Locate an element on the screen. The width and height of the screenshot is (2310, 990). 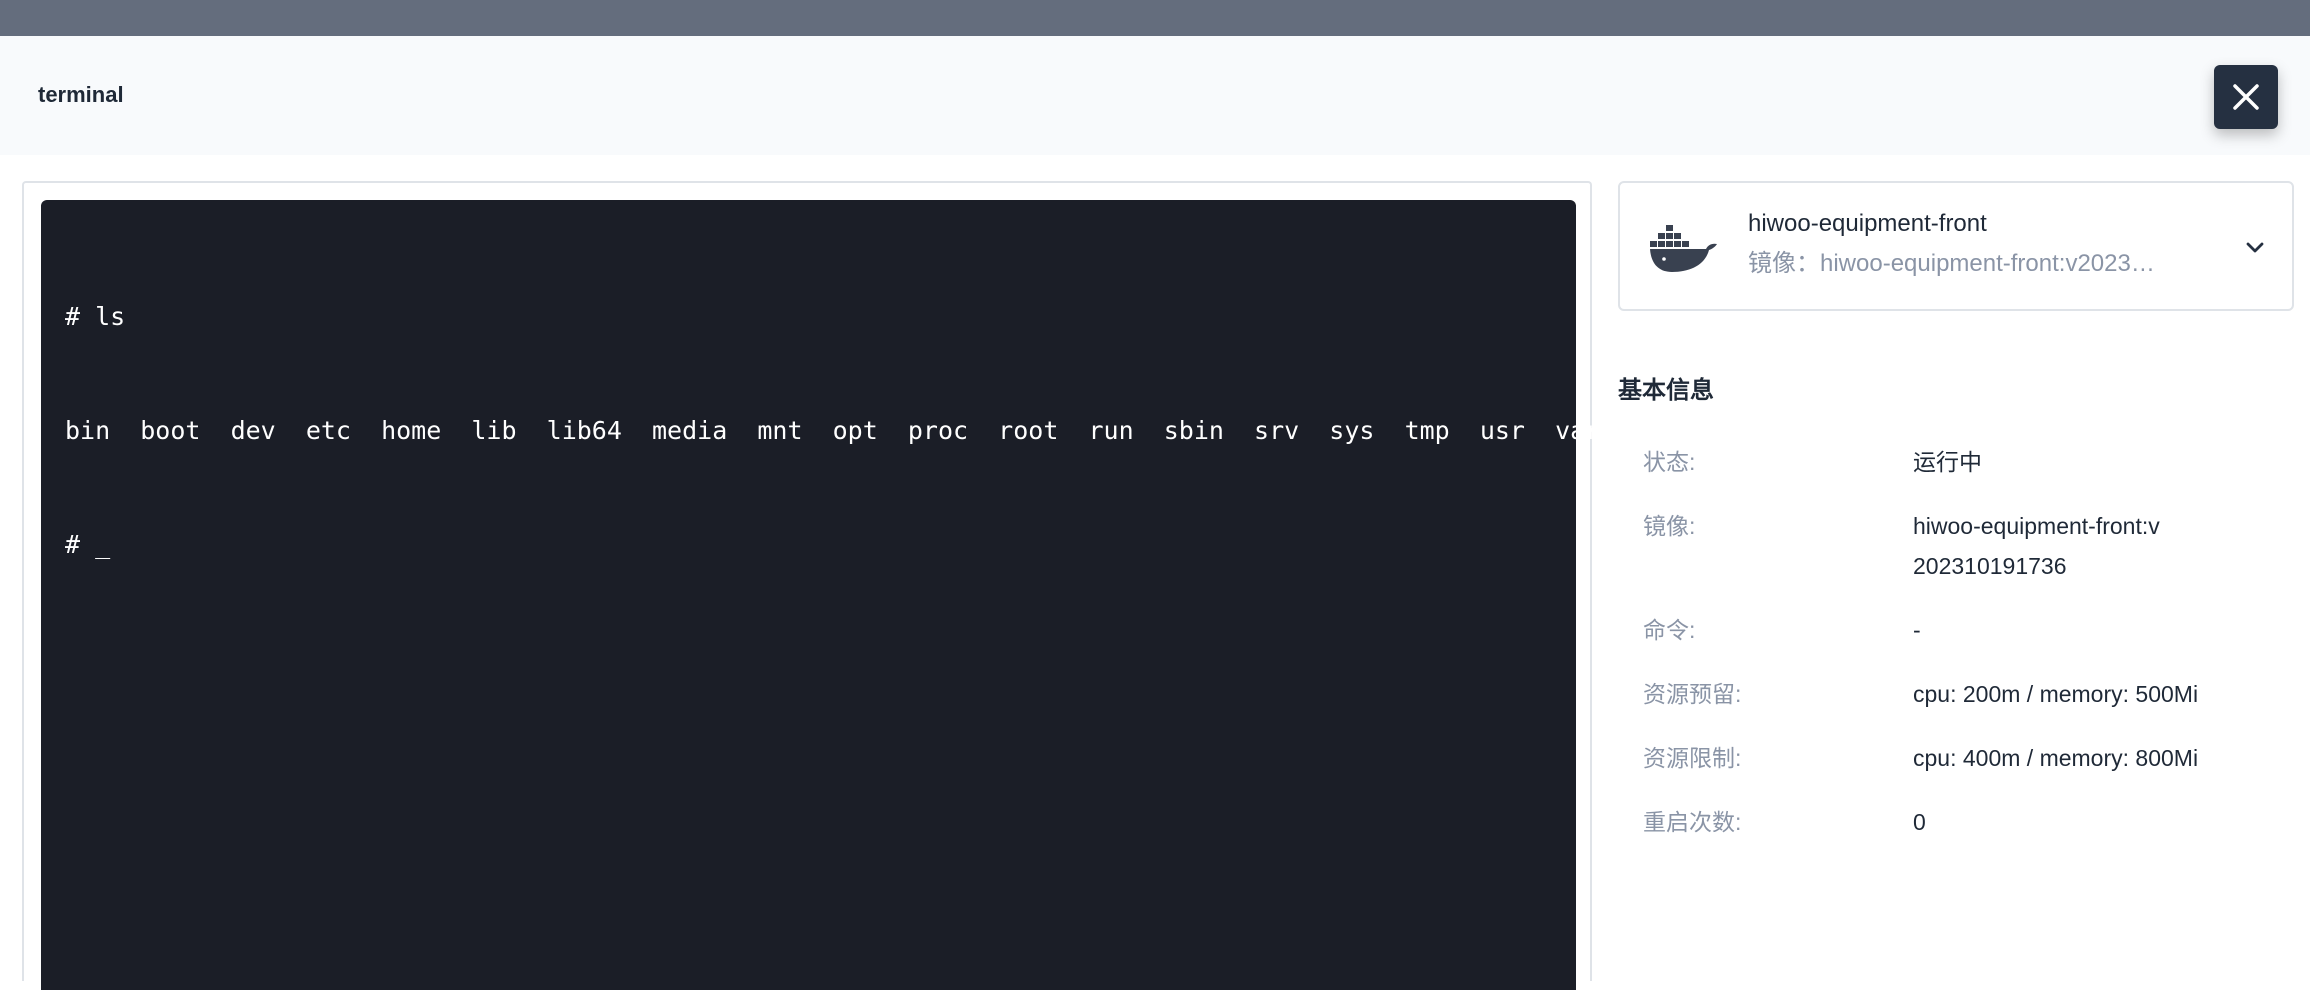
terminal-line: # _ is located at coordinates (88, 544).